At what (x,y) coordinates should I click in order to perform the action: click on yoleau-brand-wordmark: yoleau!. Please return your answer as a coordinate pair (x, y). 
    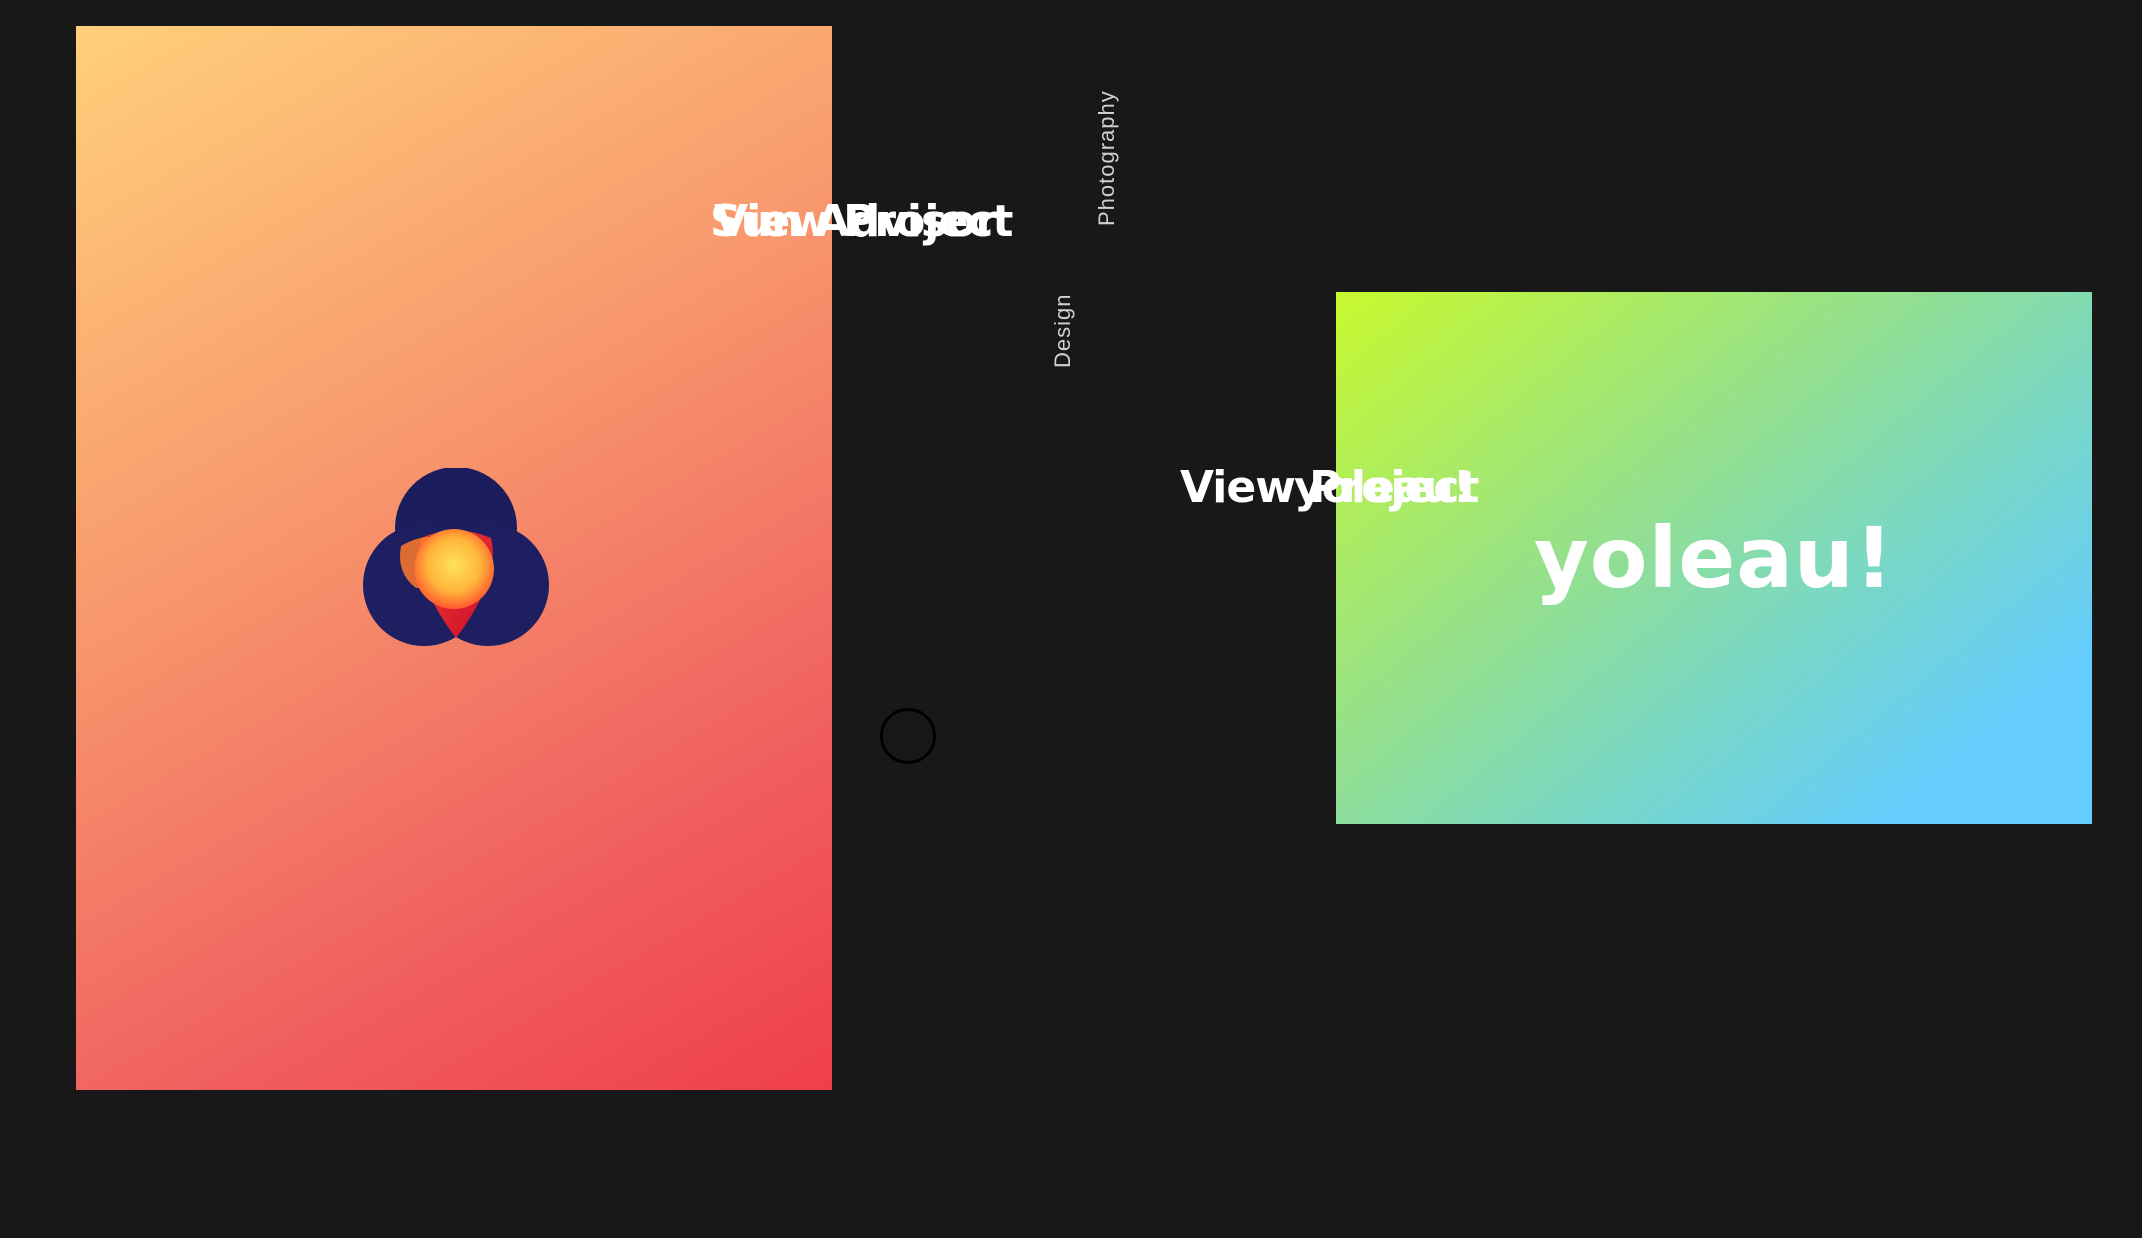
    Looking at the image, I should click on (1714, 558).